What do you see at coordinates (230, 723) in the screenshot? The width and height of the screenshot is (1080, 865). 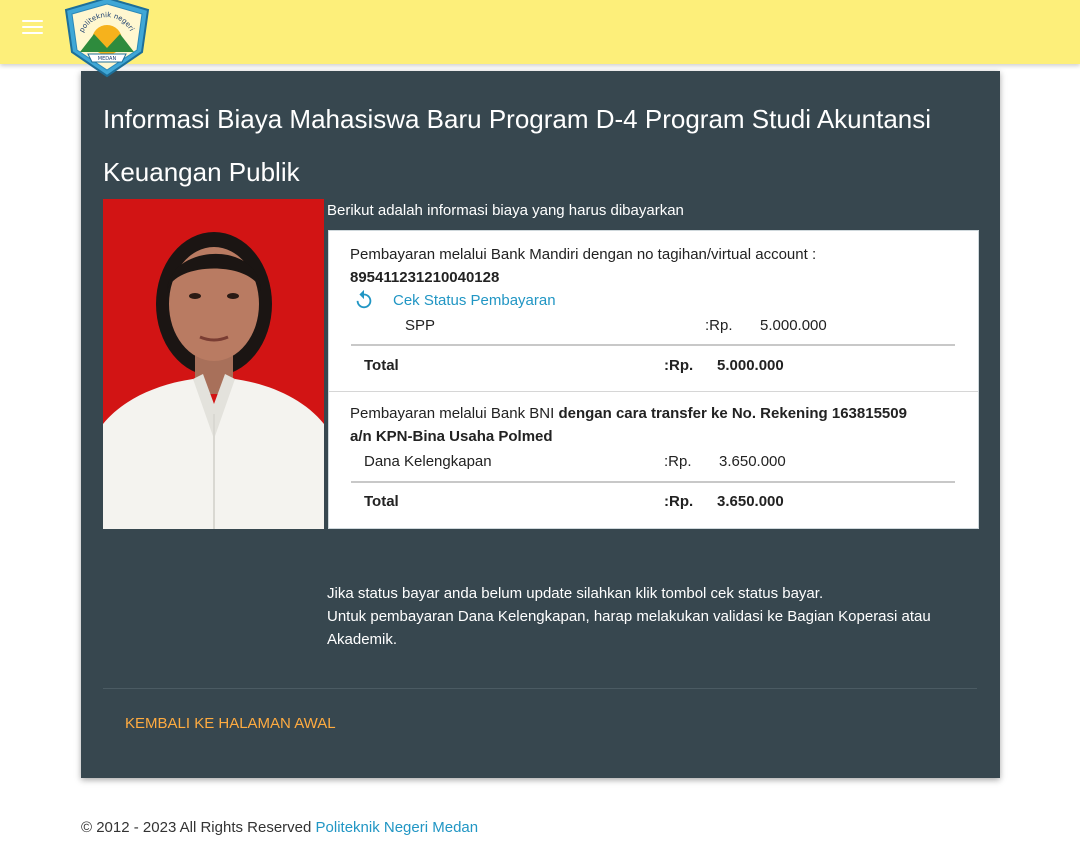 I see `back-to-home-button: KEMBALI KE HALAMAN AWAL` at bounding box center [230, 723].